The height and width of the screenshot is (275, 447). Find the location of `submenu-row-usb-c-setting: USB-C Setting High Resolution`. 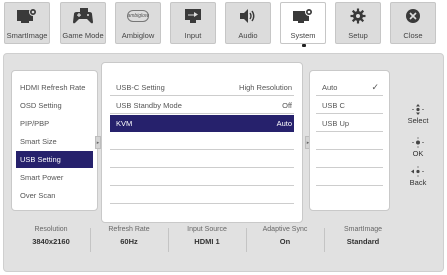

submenu-row-usb-c-setting: USB-C Setting High Resolution is located at coordinates (202, 87).